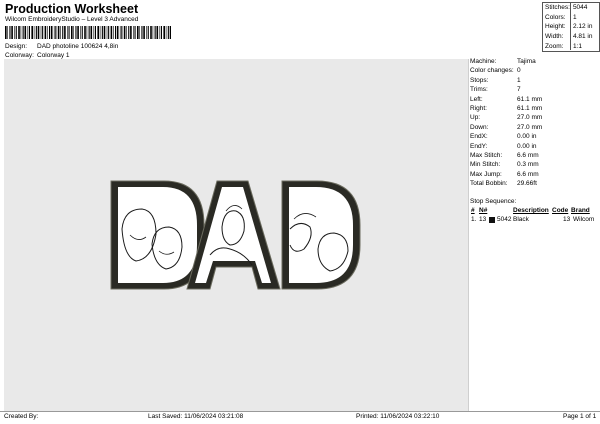 This screenshot has height=424, width=600. I want to click on design-name: DAD photoline 100624 4,8in, so click(78, 46).